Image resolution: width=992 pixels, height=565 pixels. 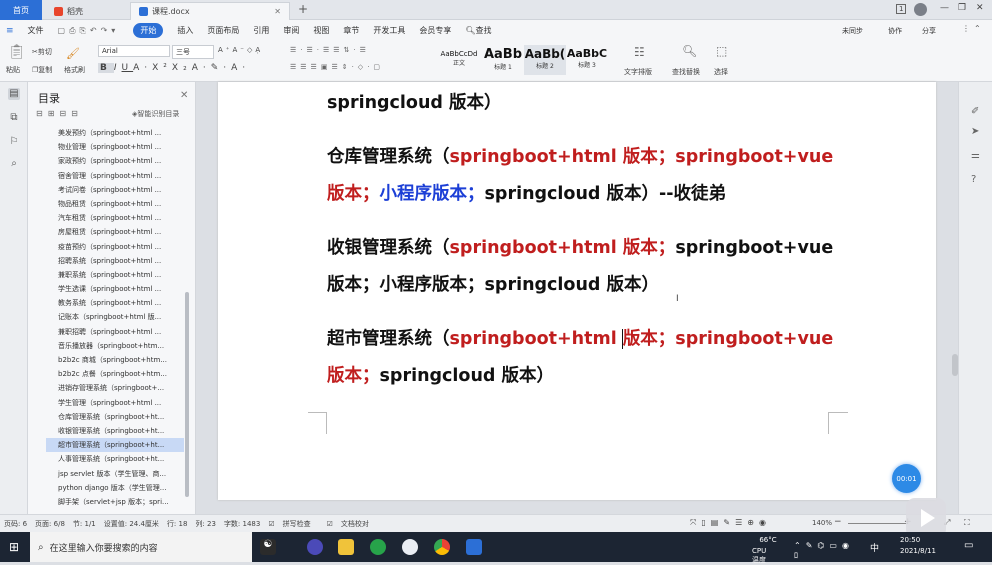 I want to click on adjust-icon: ⚌, so click(x=977, y=156).